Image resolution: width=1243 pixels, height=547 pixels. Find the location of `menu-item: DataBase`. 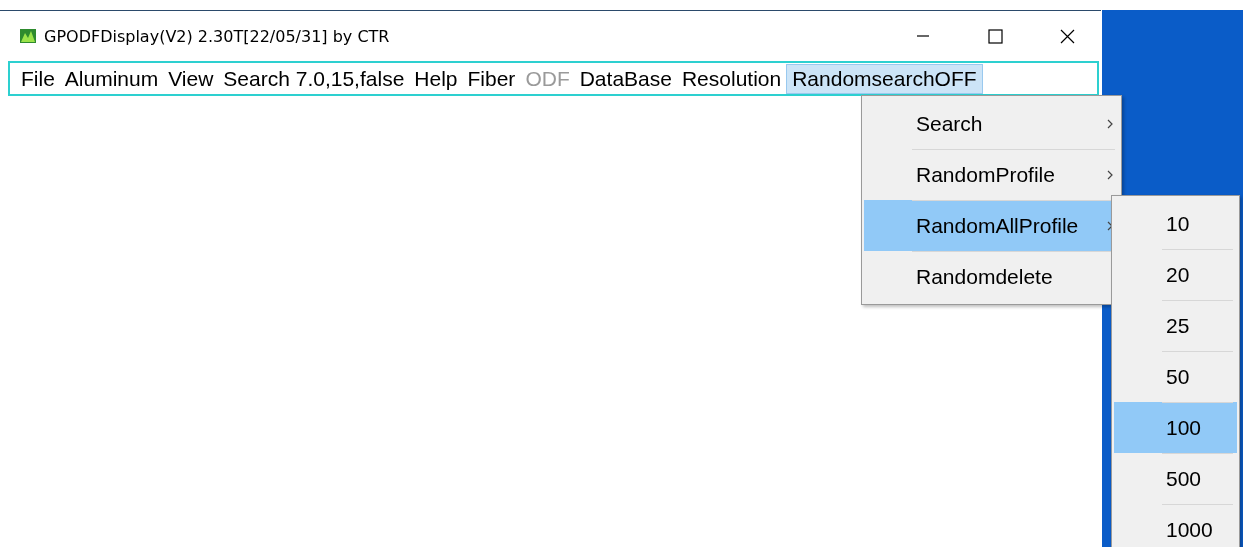

menu-item: DataBase is located at coordinates (625, 78).